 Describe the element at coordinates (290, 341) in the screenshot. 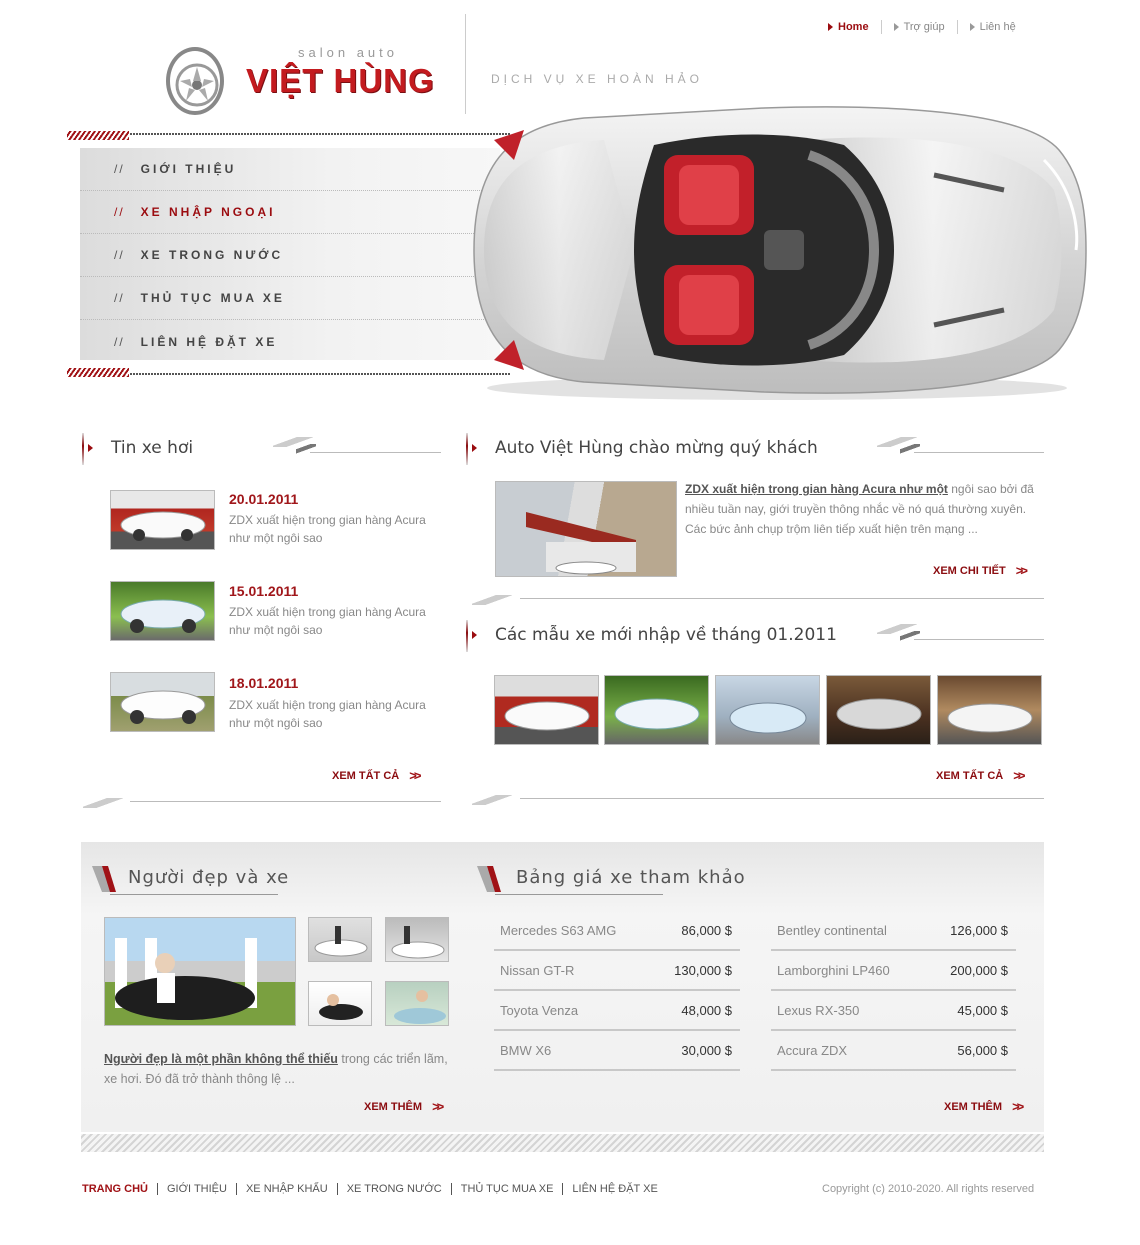

I see `menu-item-order: //LIÊN HỆ ĐẶT XE` at that location.